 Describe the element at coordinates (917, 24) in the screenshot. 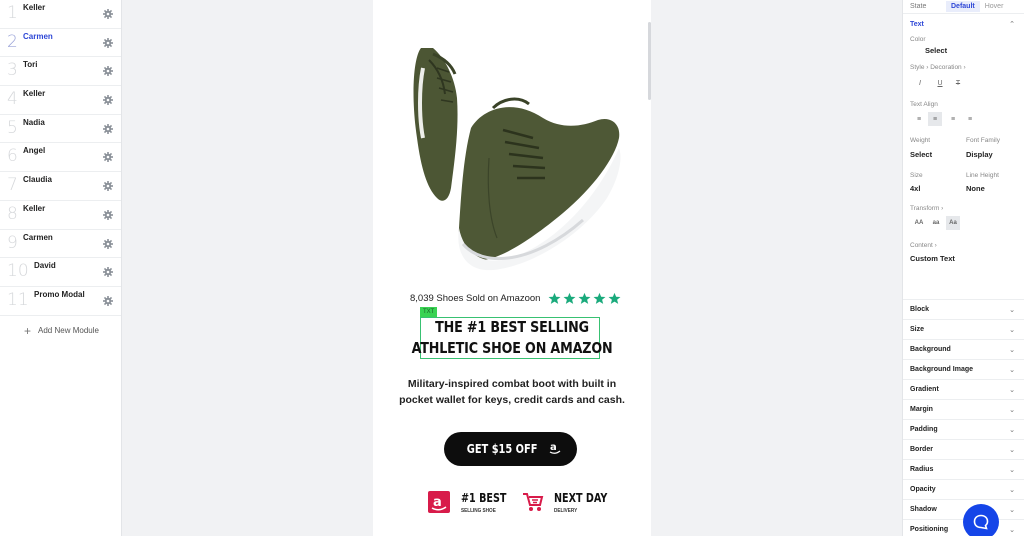

I see `section-text-label: Text` at that location.